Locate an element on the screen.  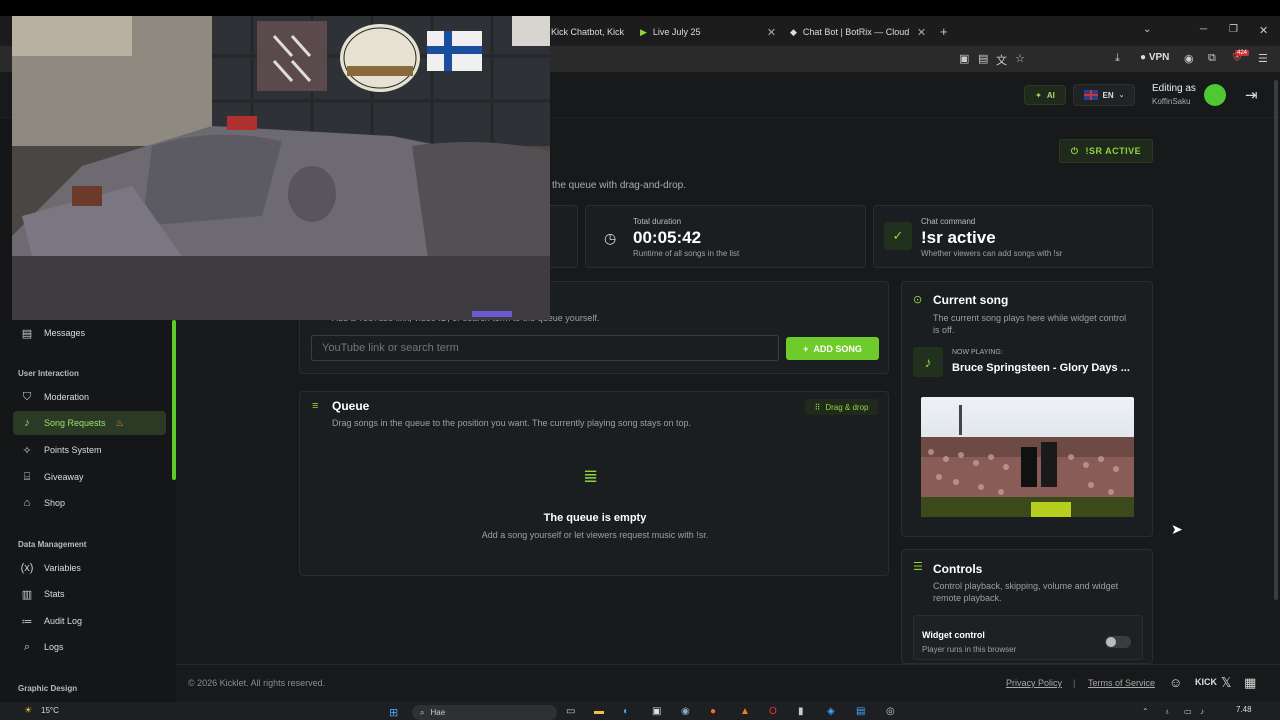
search-icon: ⌕ is located at coordinates (422, 712).